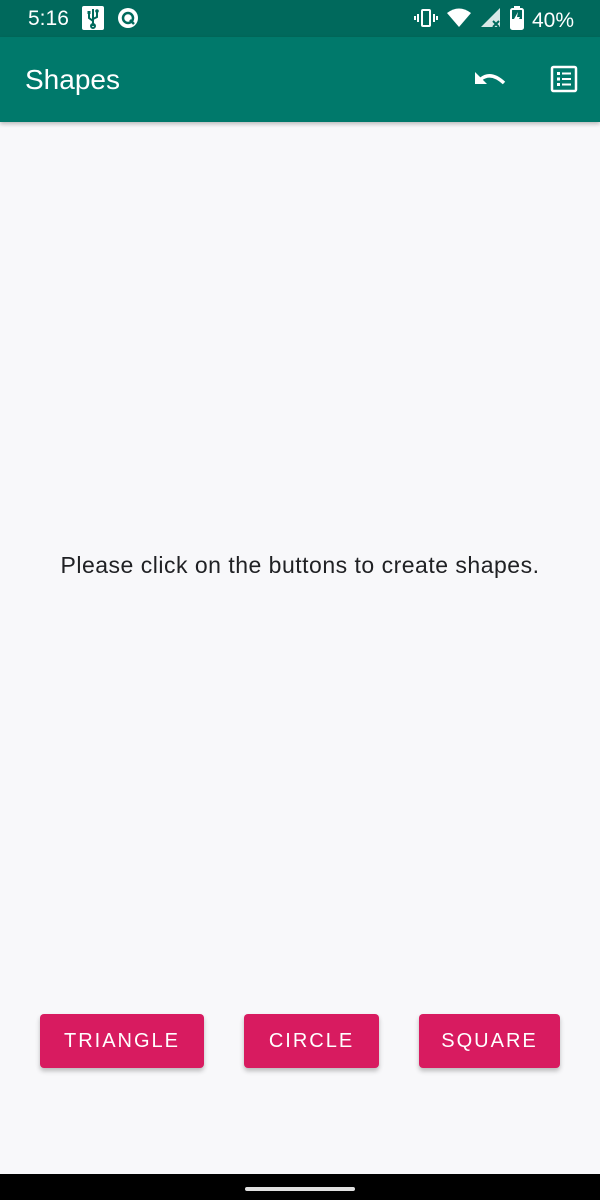 The height and width of the screenshot is (1200, 600). Describe the element at coordinates (425, 20) in the screenshot. I see `vibrate-icon` at that location.